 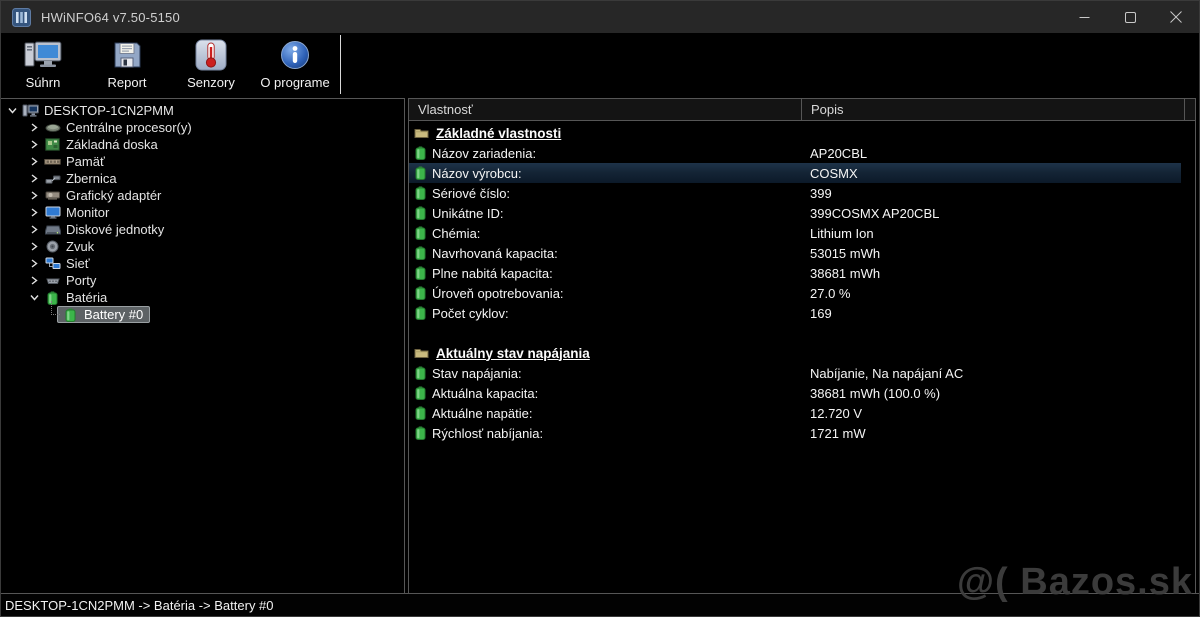 I want to click on folder-icon, so click(x=421, y=133).